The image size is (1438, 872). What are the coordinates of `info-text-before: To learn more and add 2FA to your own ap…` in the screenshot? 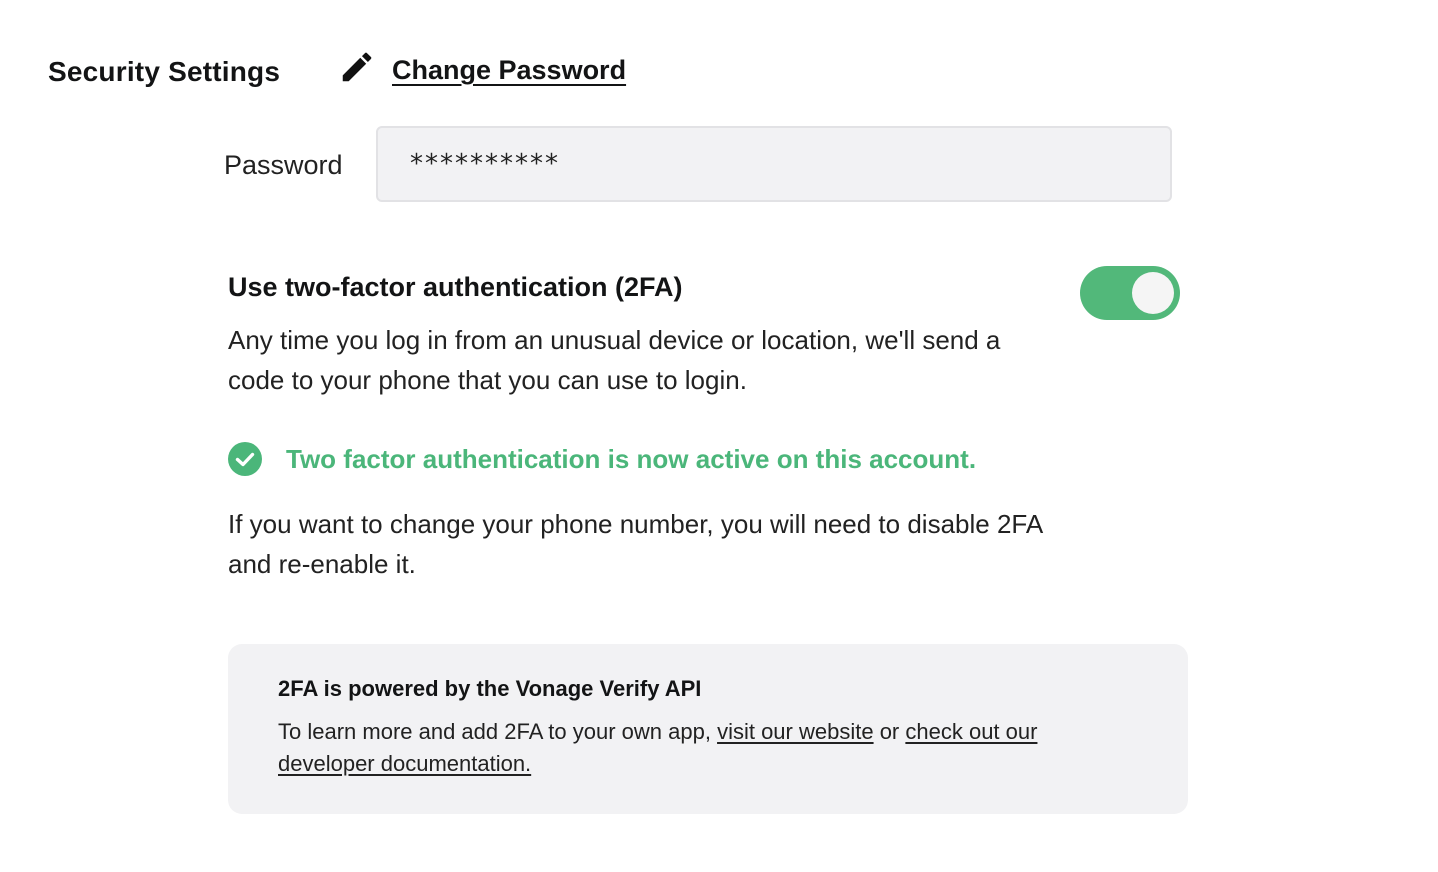 It's located at (498, 731).